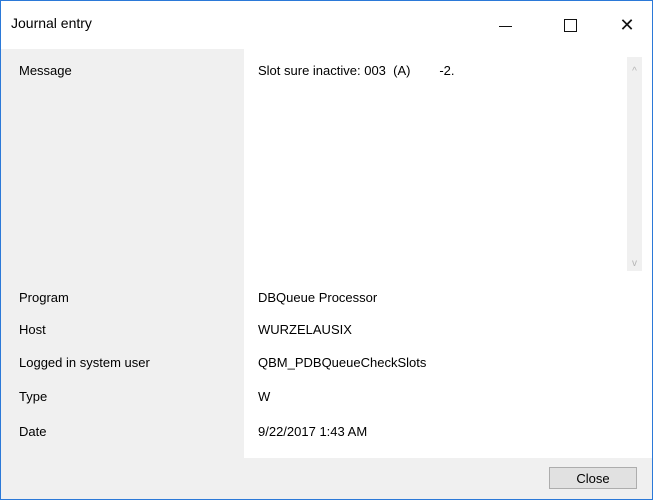 Image resolution: width=653 pixels, height=500 pixels. Describe the element at coordinates (32, 329) in the screenshot. I see `host-label: Host` at that location.